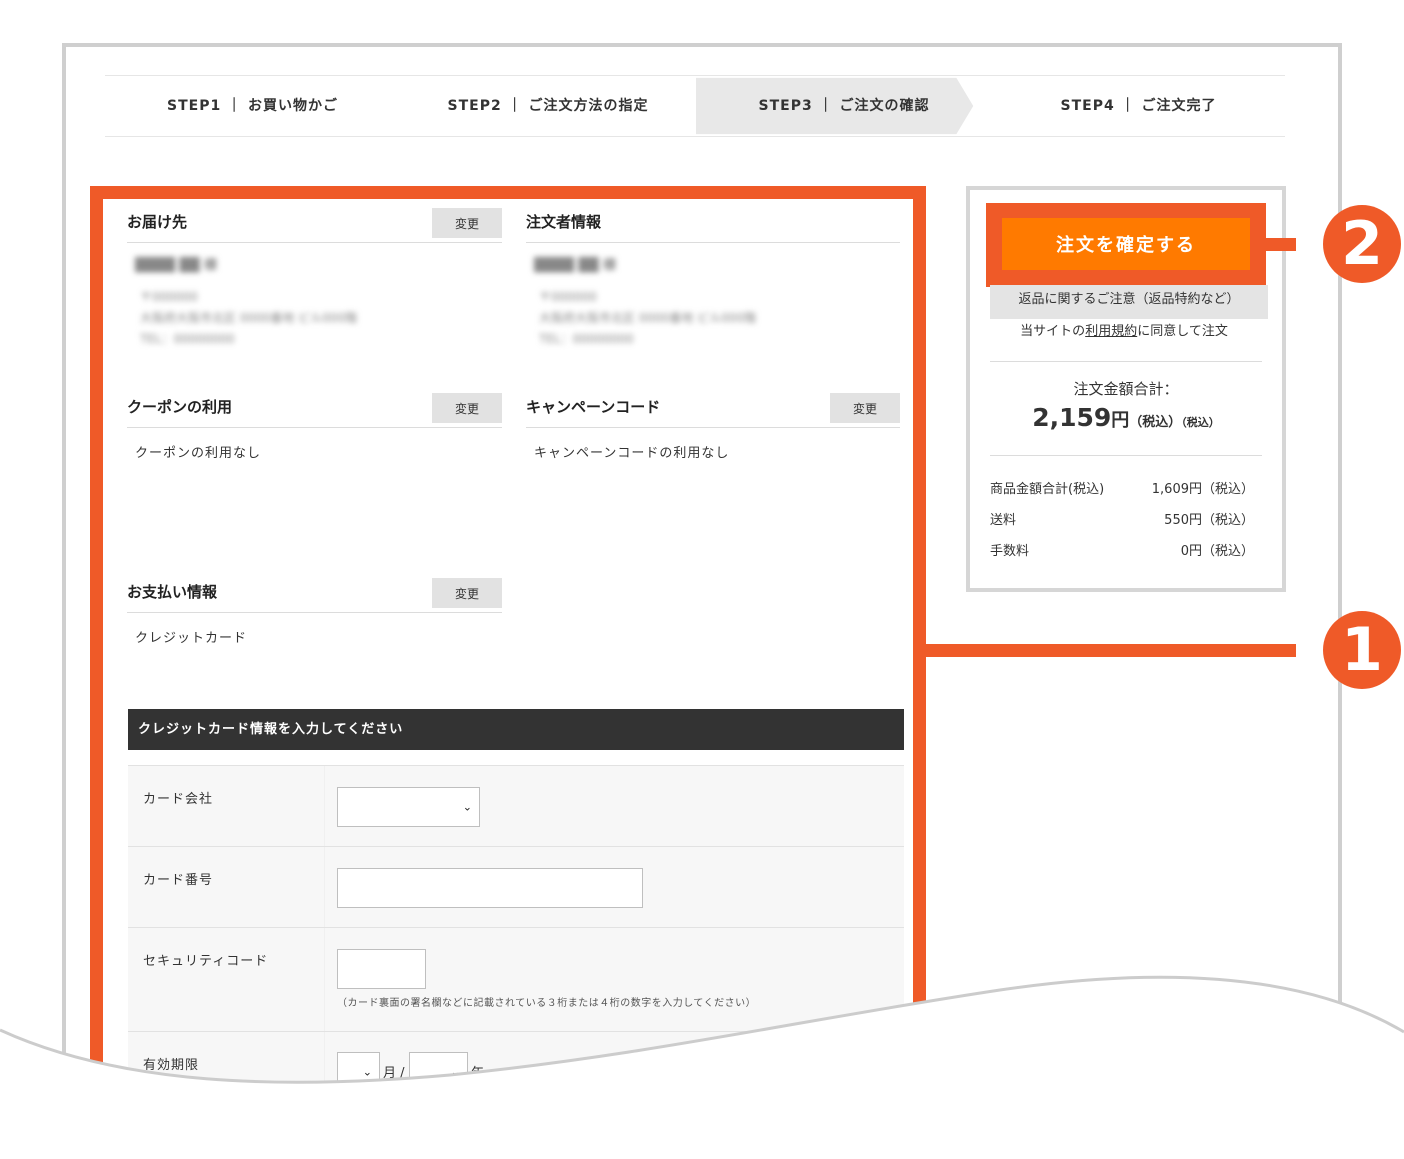  Describe the element at coordinates (1138, 106) in the screenshot. I see `step-4: STEP4 ｜ ご注文完了` at that location.